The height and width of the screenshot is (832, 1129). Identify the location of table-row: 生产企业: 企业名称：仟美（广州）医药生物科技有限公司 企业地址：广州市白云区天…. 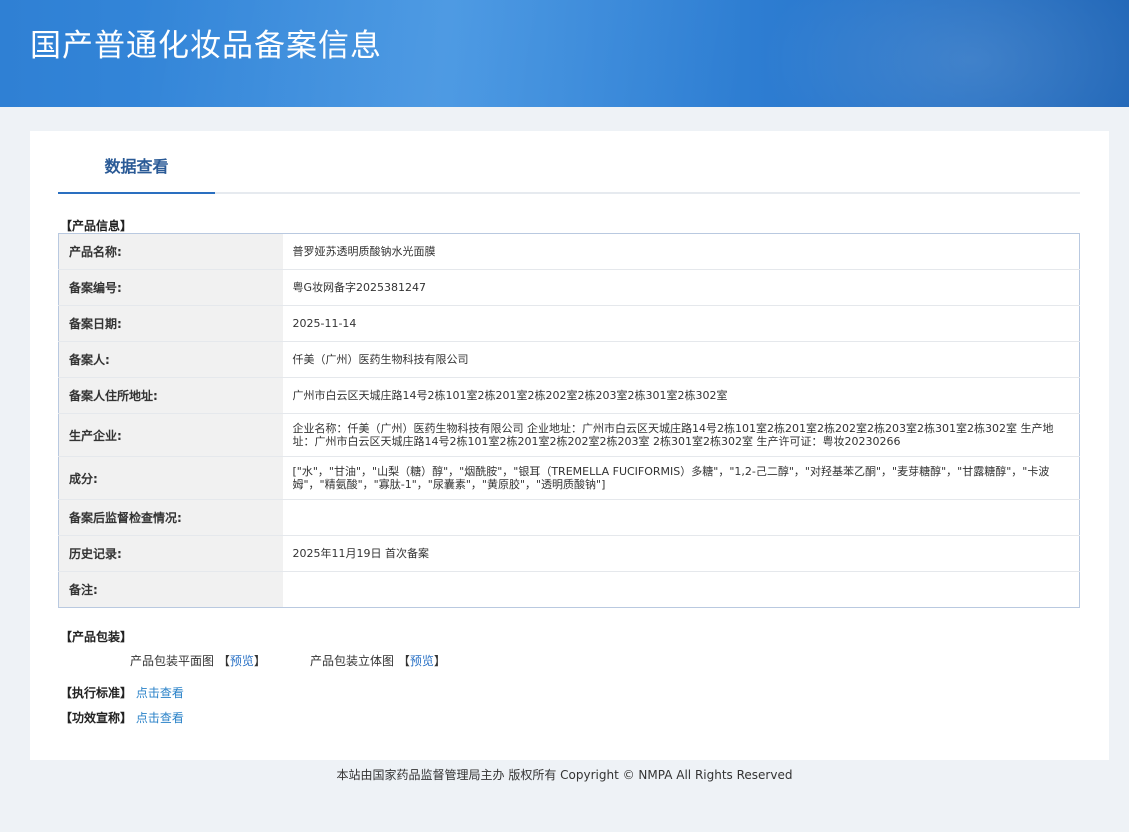
(569, 435).